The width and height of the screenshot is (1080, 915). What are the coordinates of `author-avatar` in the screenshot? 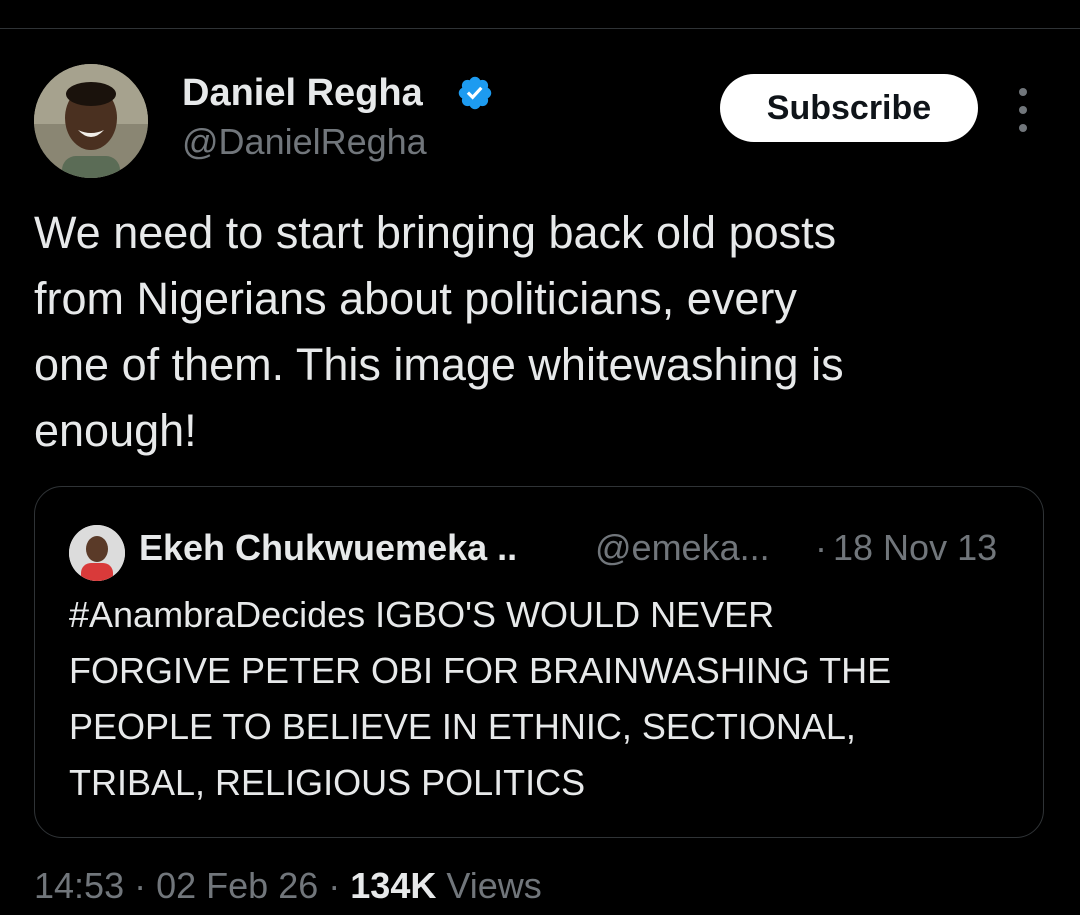 It's located at (91, 121).